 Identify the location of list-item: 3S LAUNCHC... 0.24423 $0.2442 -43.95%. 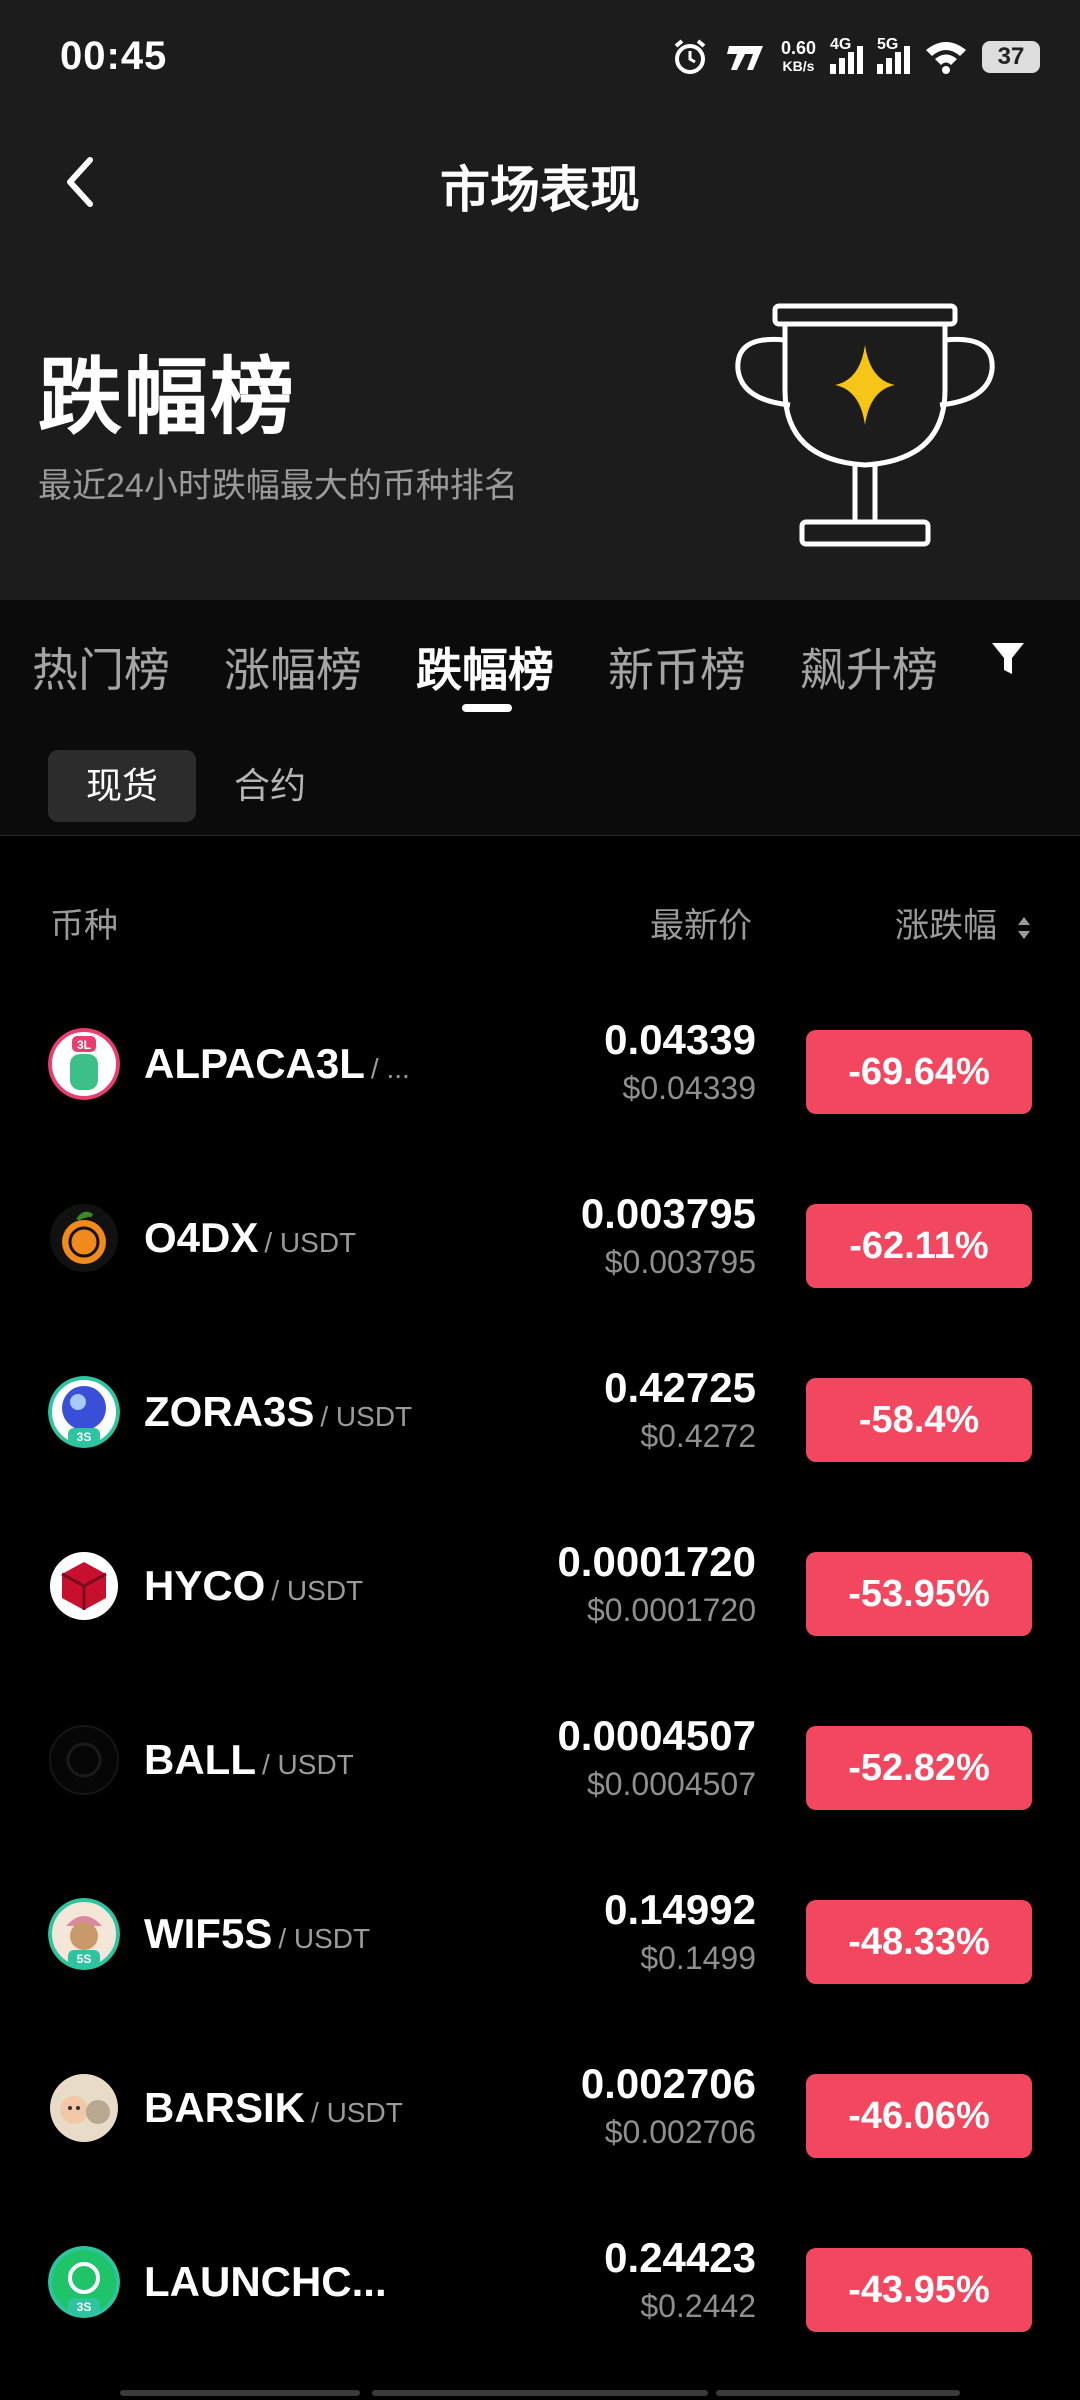
(540, 2285).